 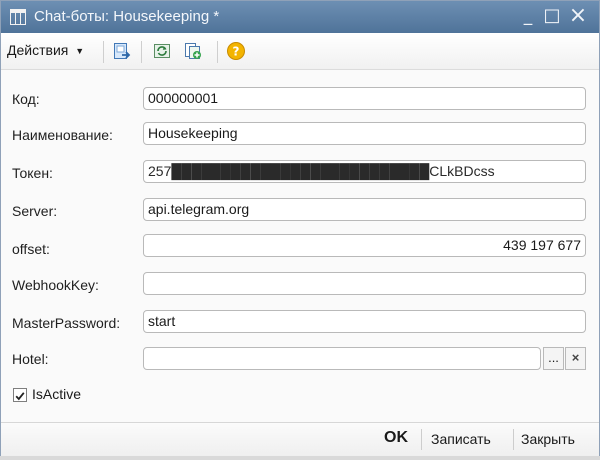 What do you see at coordinates (548, 439) in the screenshot?
I see `close-form-button: Закрыть` at bounding box center [548, 439].